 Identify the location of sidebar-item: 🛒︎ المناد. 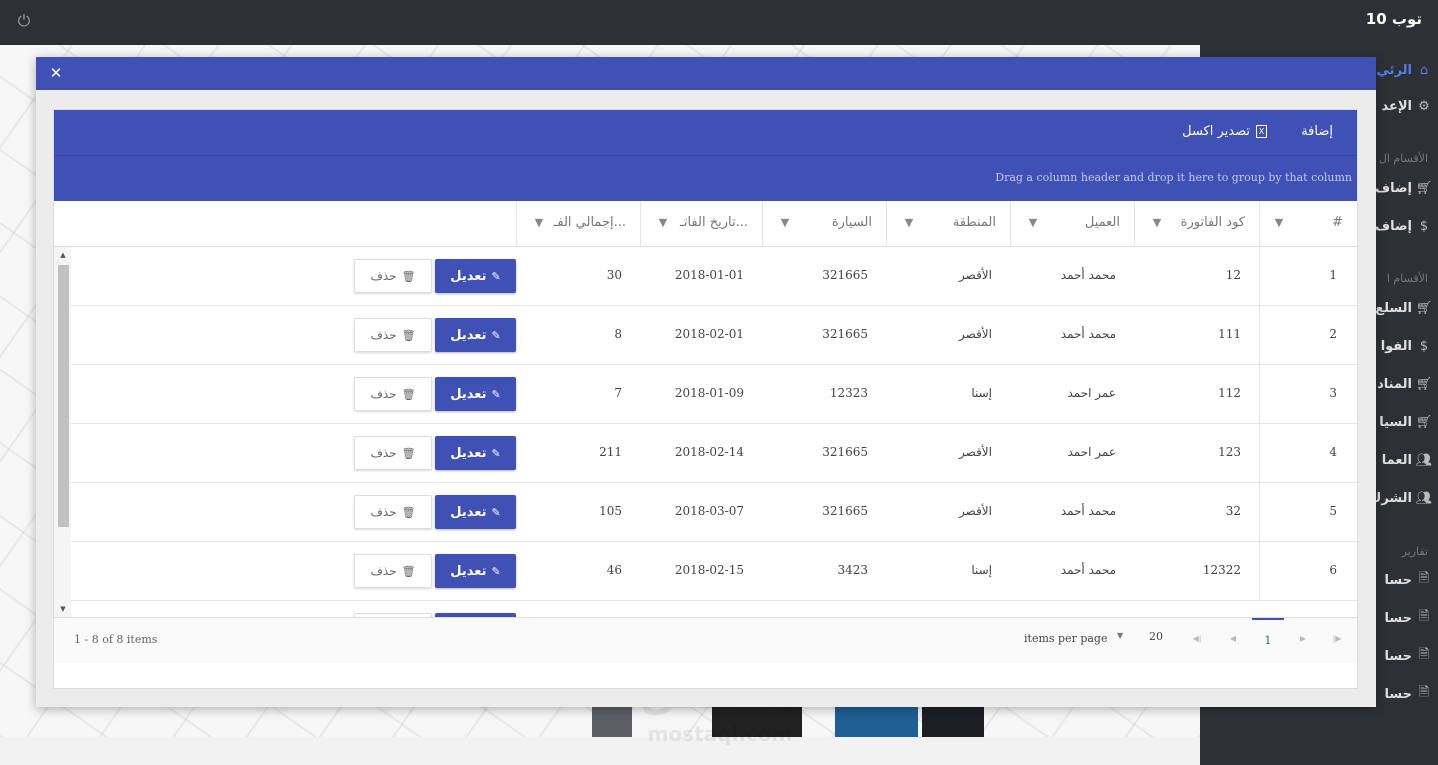
(1404, 384).